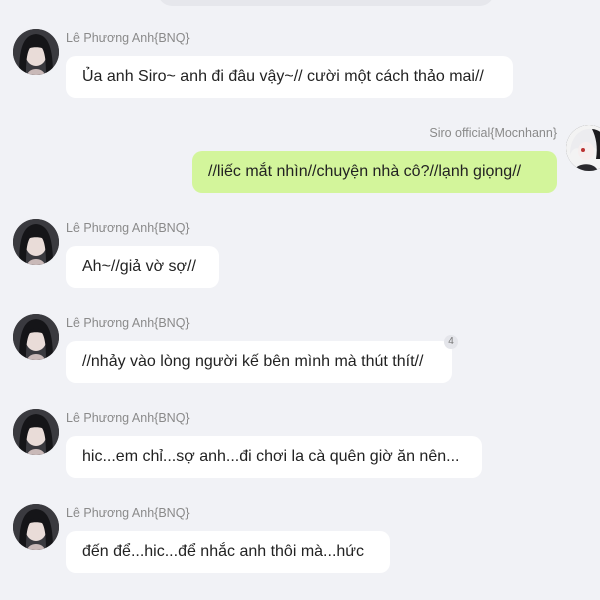  Describe the element at coordinates (142, 267) in the screenshot. I see `message-bubble: Ah~//giả vờ sợ//` at that location.